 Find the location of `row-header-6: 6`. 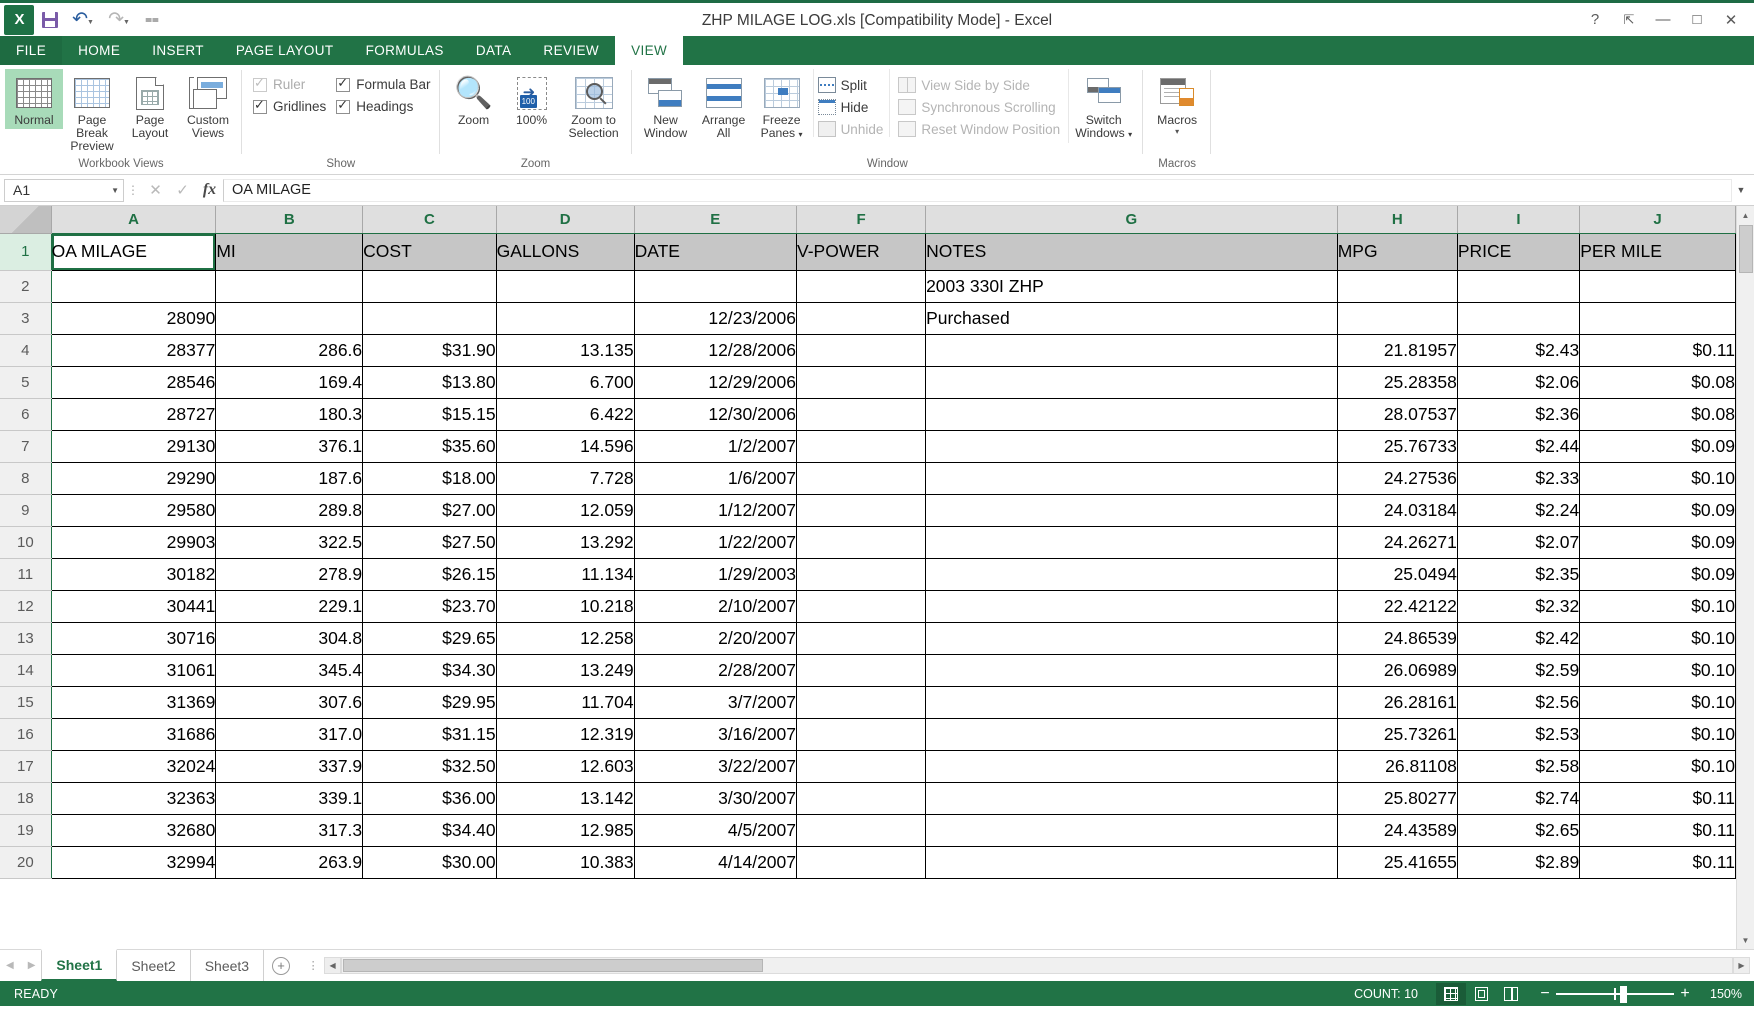

row-header-6: 6 is located at coordinates (26, 414).